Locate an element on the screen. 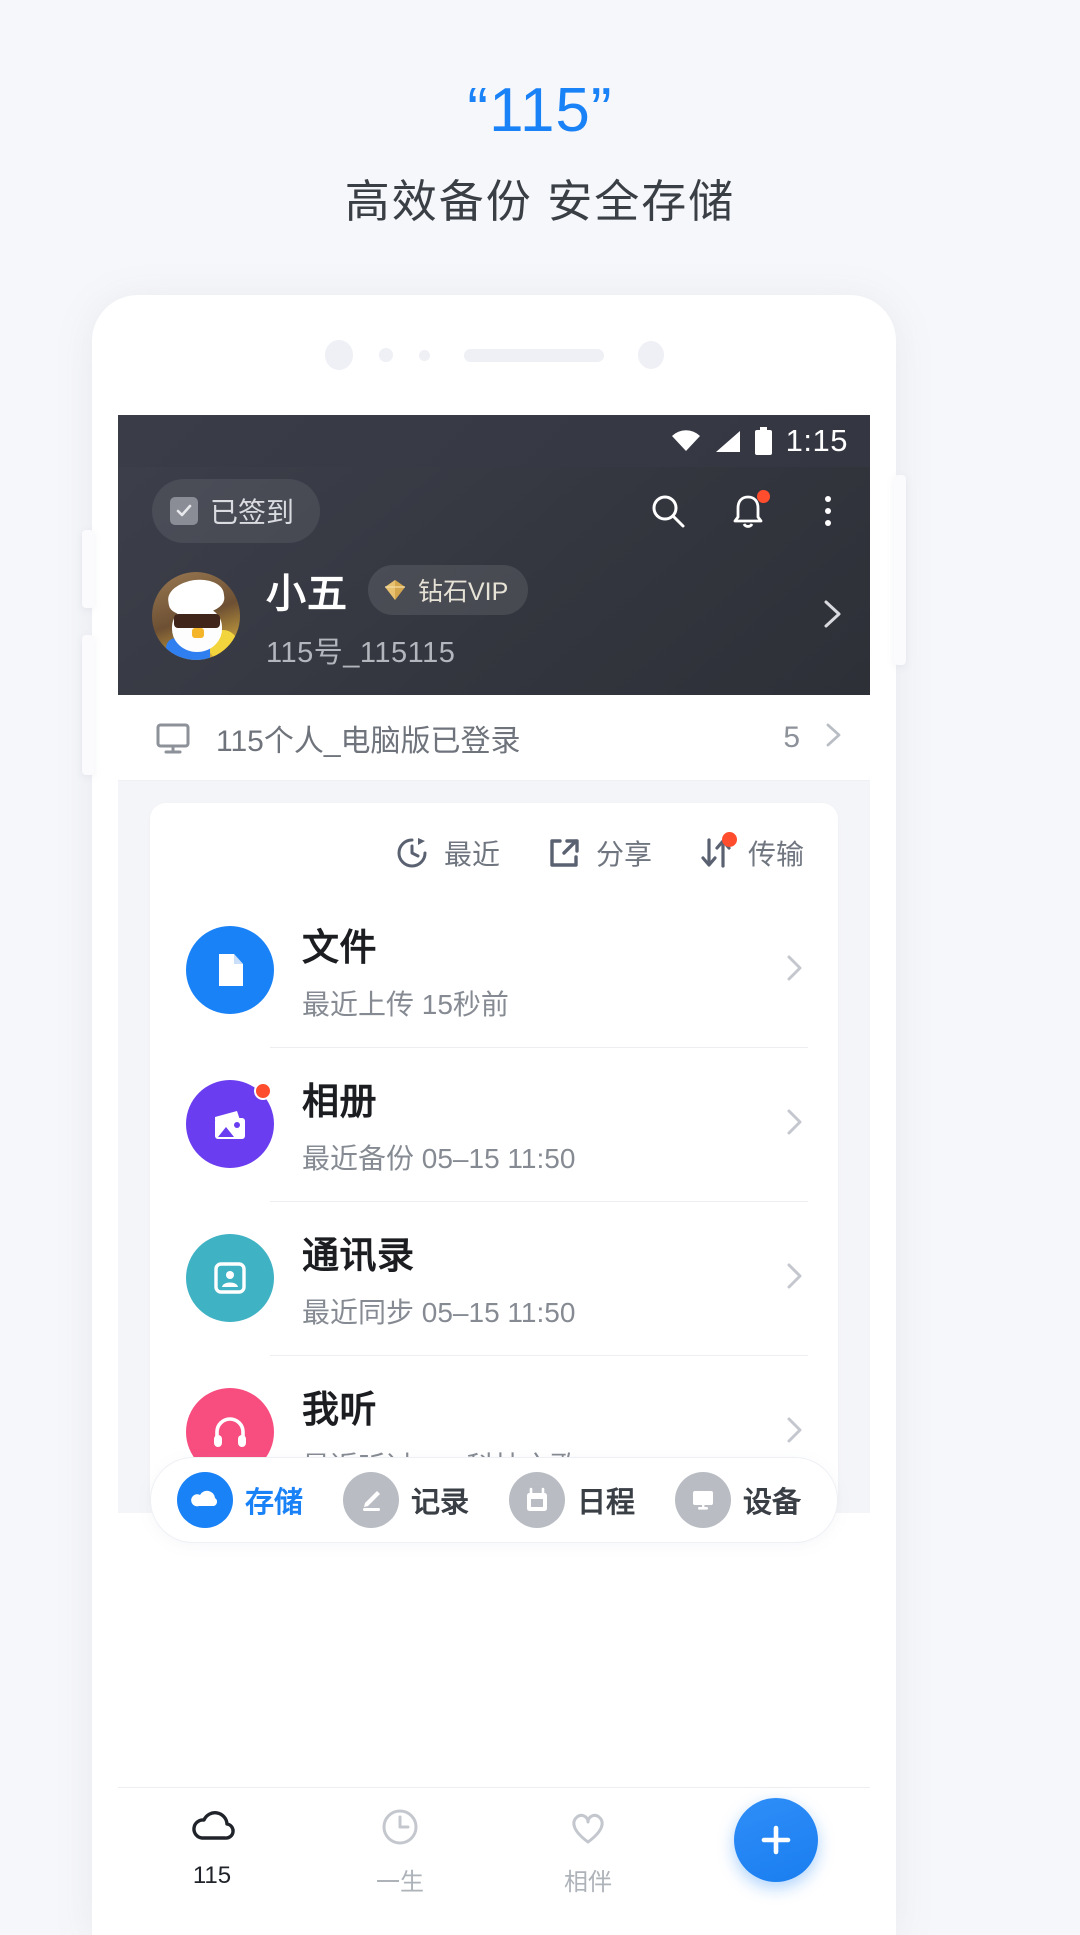  nav-label: 115 is located at coordinates (212, 1875).